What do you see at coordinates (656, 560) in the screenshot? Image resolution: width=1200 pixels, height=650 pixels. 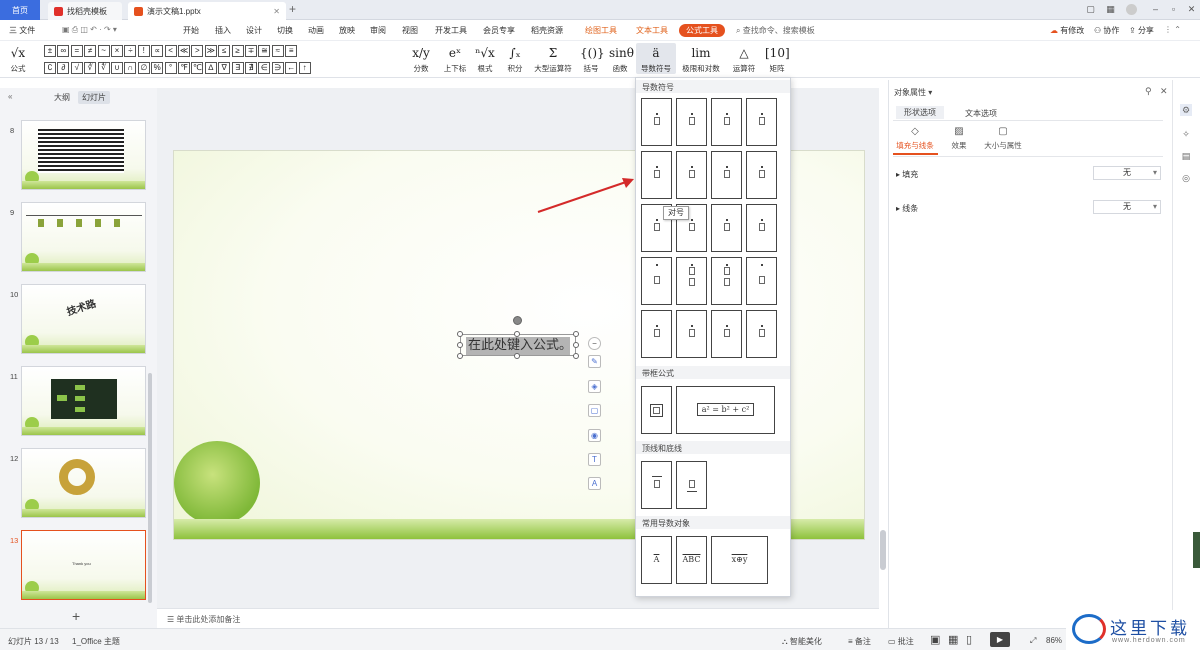 I see `overbar-a-template: A` at bounding box center [656, 560].